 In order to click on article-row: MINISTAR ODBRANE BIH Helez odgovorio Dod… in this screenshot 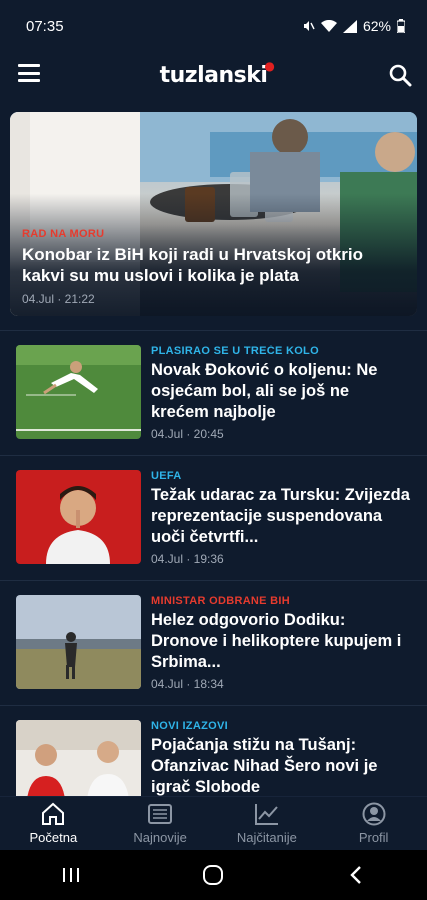, I will do `click(213, 642)`.